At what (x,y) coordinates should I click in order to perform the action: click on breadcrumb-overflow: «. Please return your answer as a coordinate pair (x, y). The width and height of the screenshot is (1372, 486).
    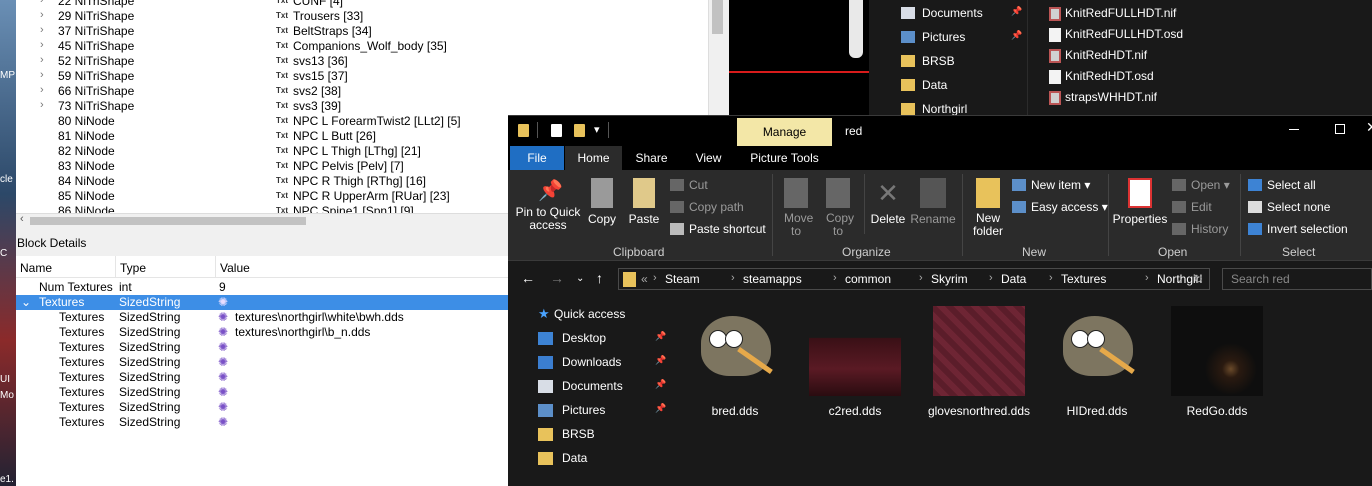
    Looking at the image, I should click on (644, 279).